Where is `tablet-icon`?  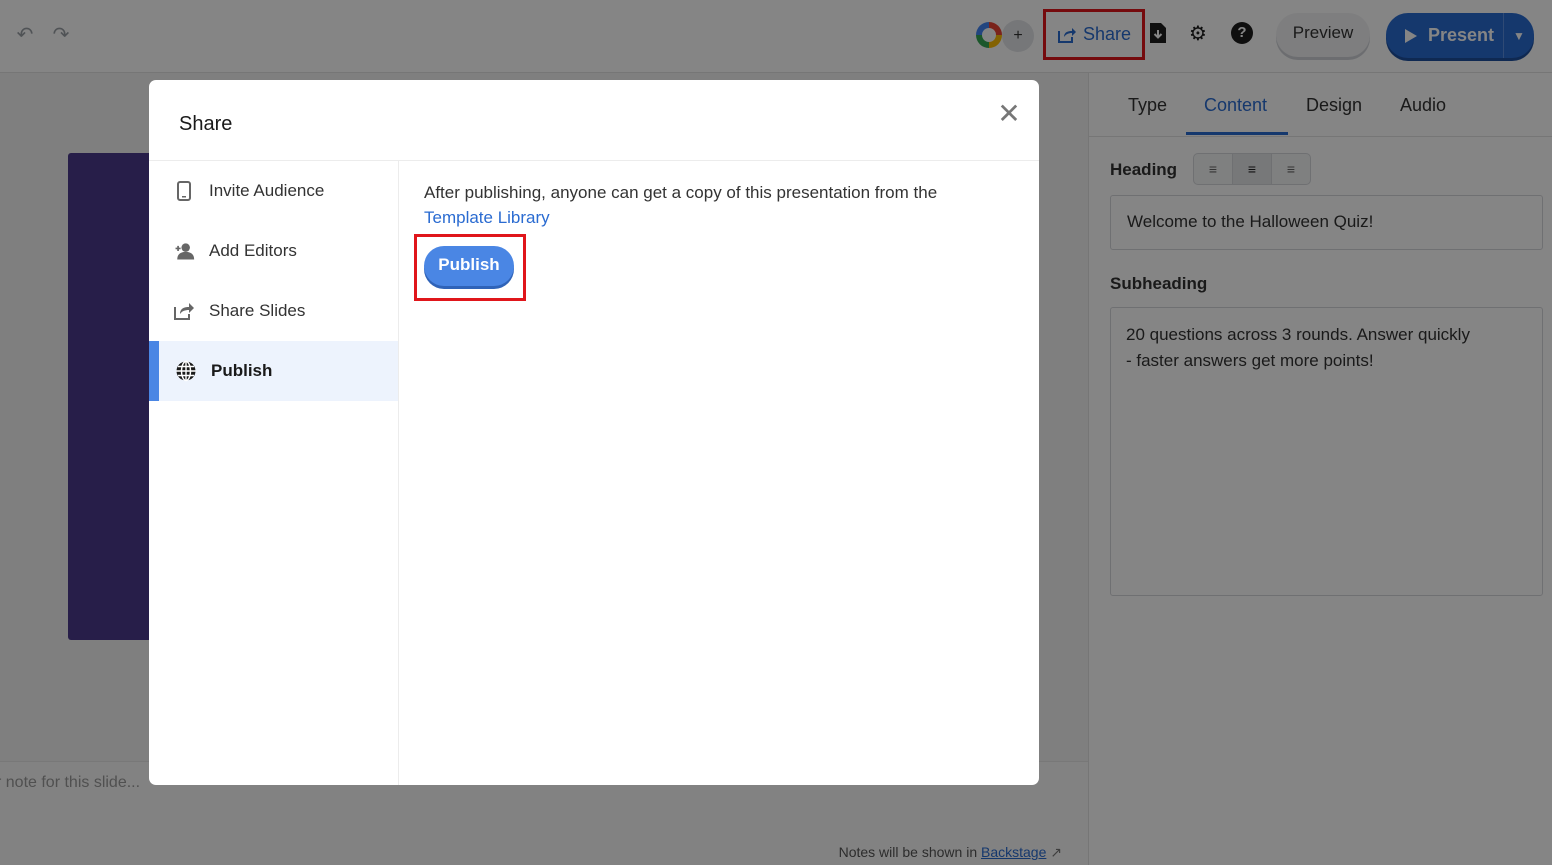 tablet-icon is located at coordinates (184, 191).